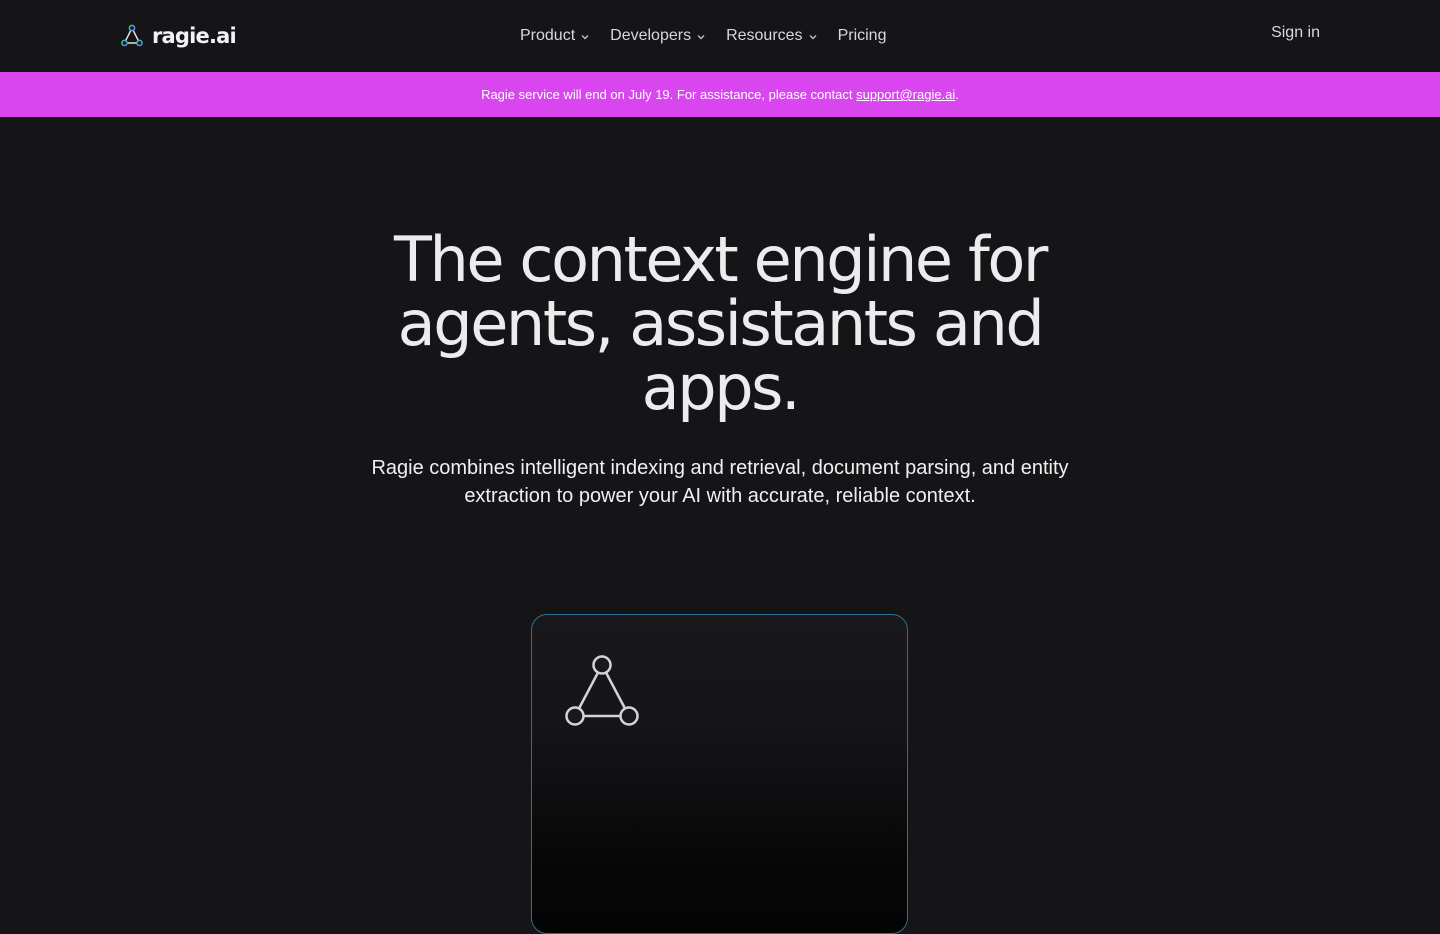  What do you see at coordinates (905, 94) in the screenshot?
I see `support-email-link: support@ragie.ai` at bounding box center [905, 94].